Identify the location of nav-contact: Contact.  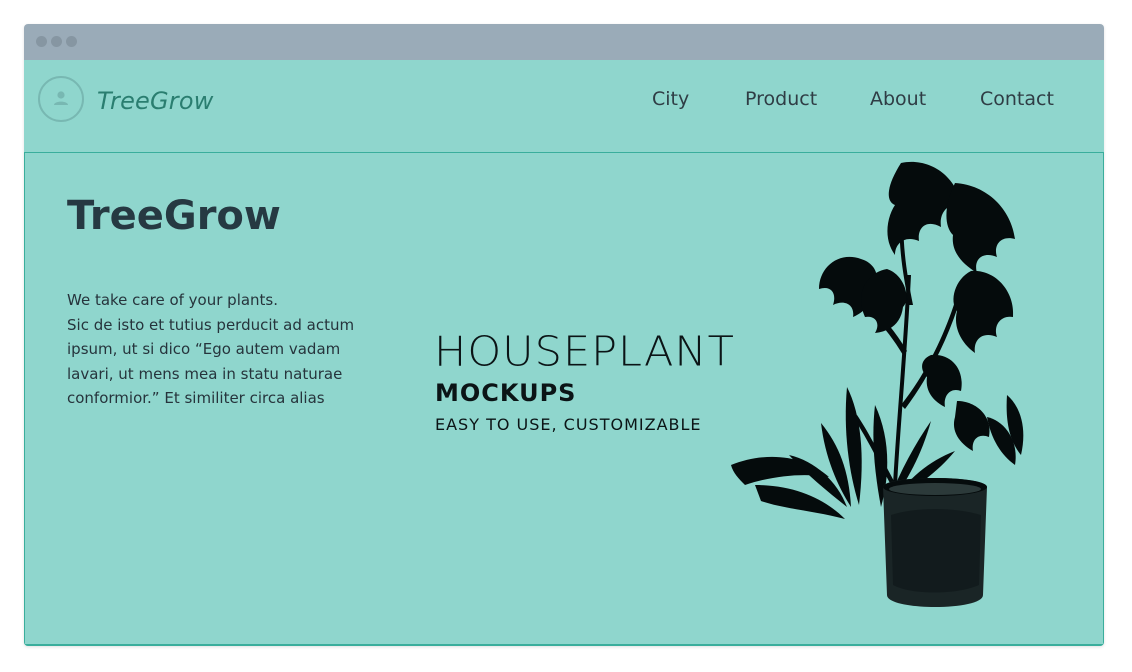
(1017, 99).